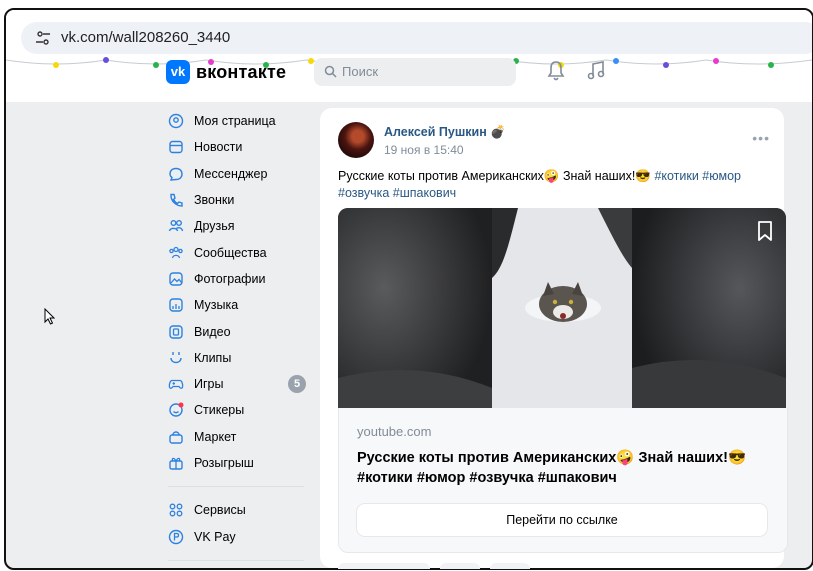  Describe the element at coordinates (43, 38) in the screenshot. I see `site-settings-icon` at that location.